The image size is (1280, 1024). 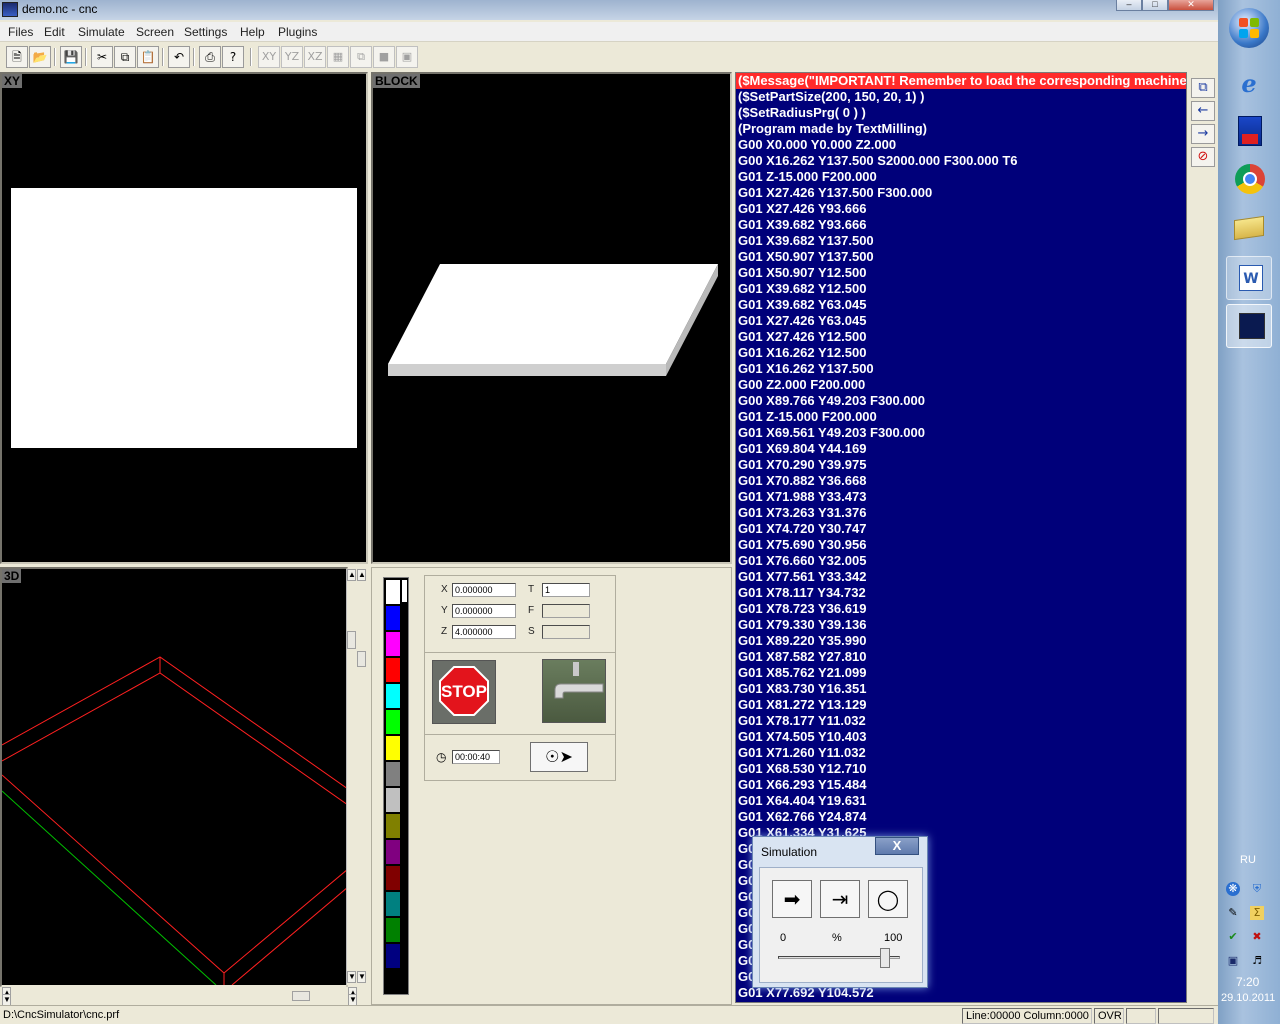 What do you see at coordinates (961, 369) in the screenshot?
I see `code-line: G01 X16.262 Y137.500` at bounding box center [961, 369].